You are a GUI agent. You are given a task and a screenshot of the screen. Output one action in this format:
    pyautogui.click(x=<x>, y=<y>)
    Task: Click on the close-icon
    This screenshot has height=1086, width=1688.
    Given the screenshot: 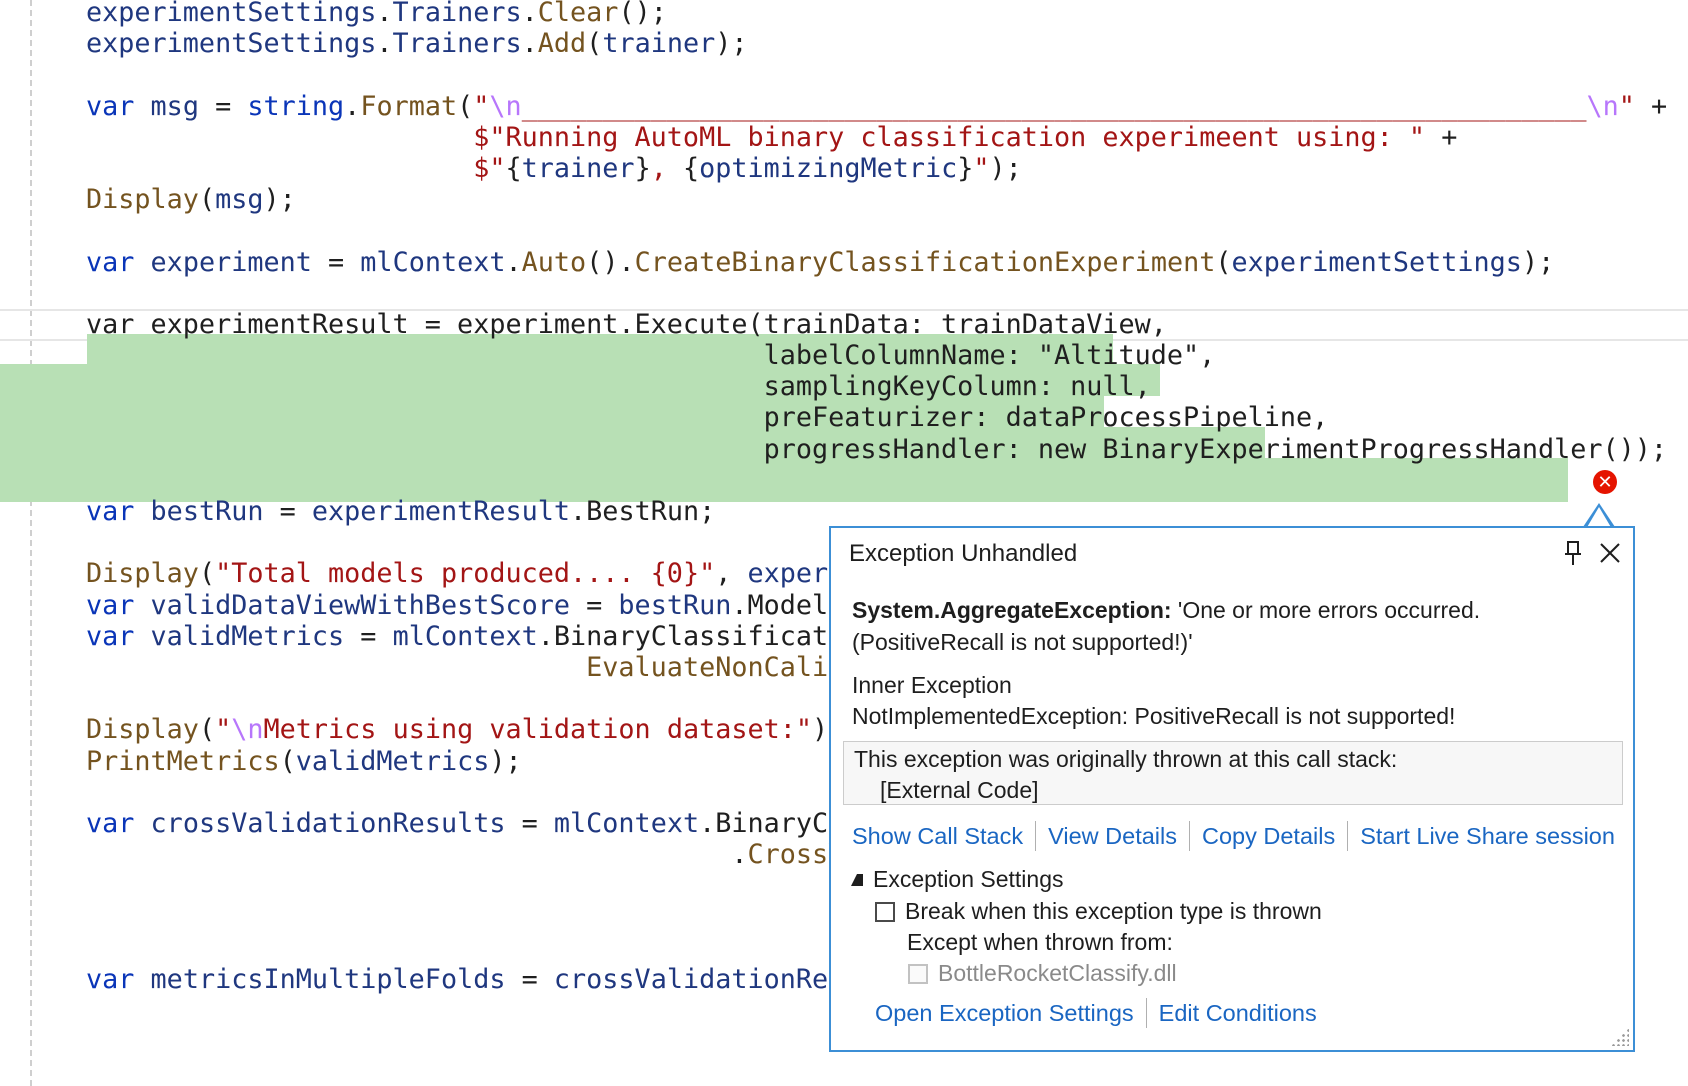 What is the action you would take?
    pyautogui.click(x=1610, y=553)
    